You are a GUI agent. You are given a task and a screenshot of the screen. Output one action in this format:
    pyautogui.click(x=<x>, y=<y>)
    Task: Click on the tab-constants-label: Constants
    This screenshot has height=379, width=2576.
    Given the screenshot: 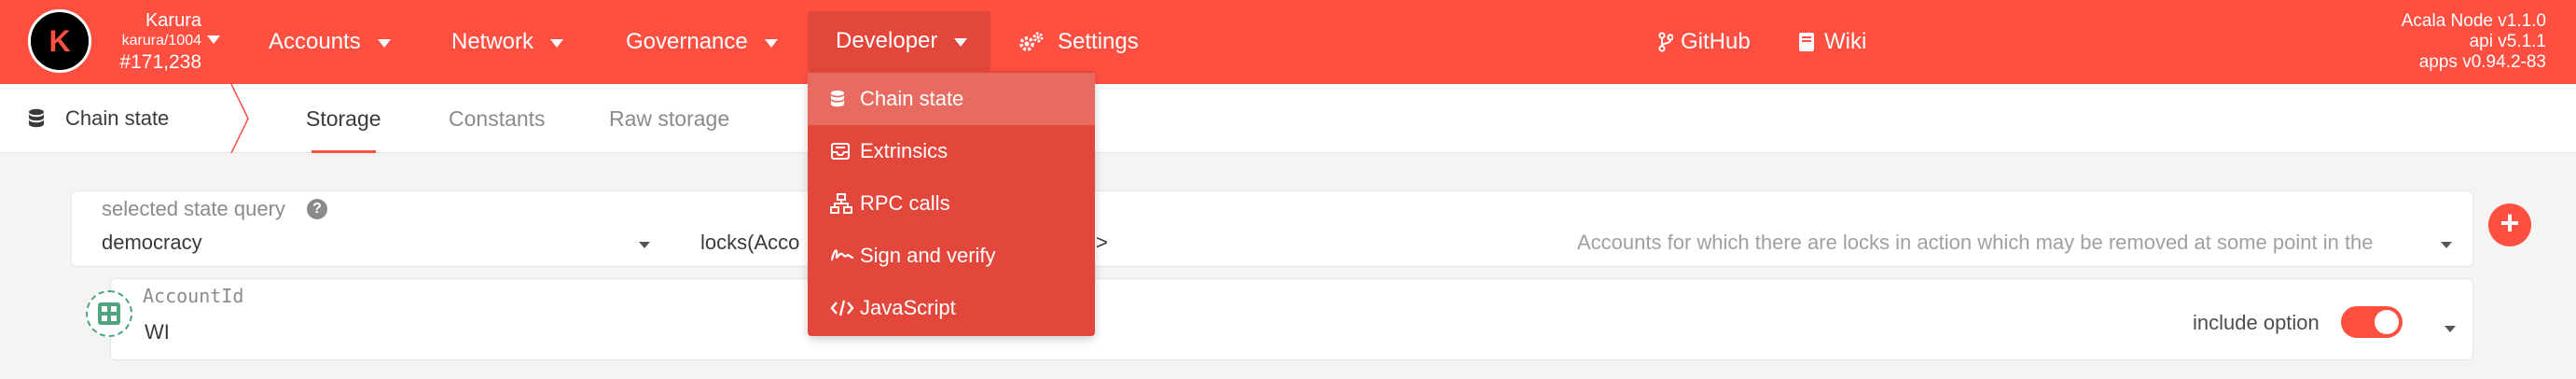 What is the action you would take?
    pyautogui.click(x=497, y=118)
    